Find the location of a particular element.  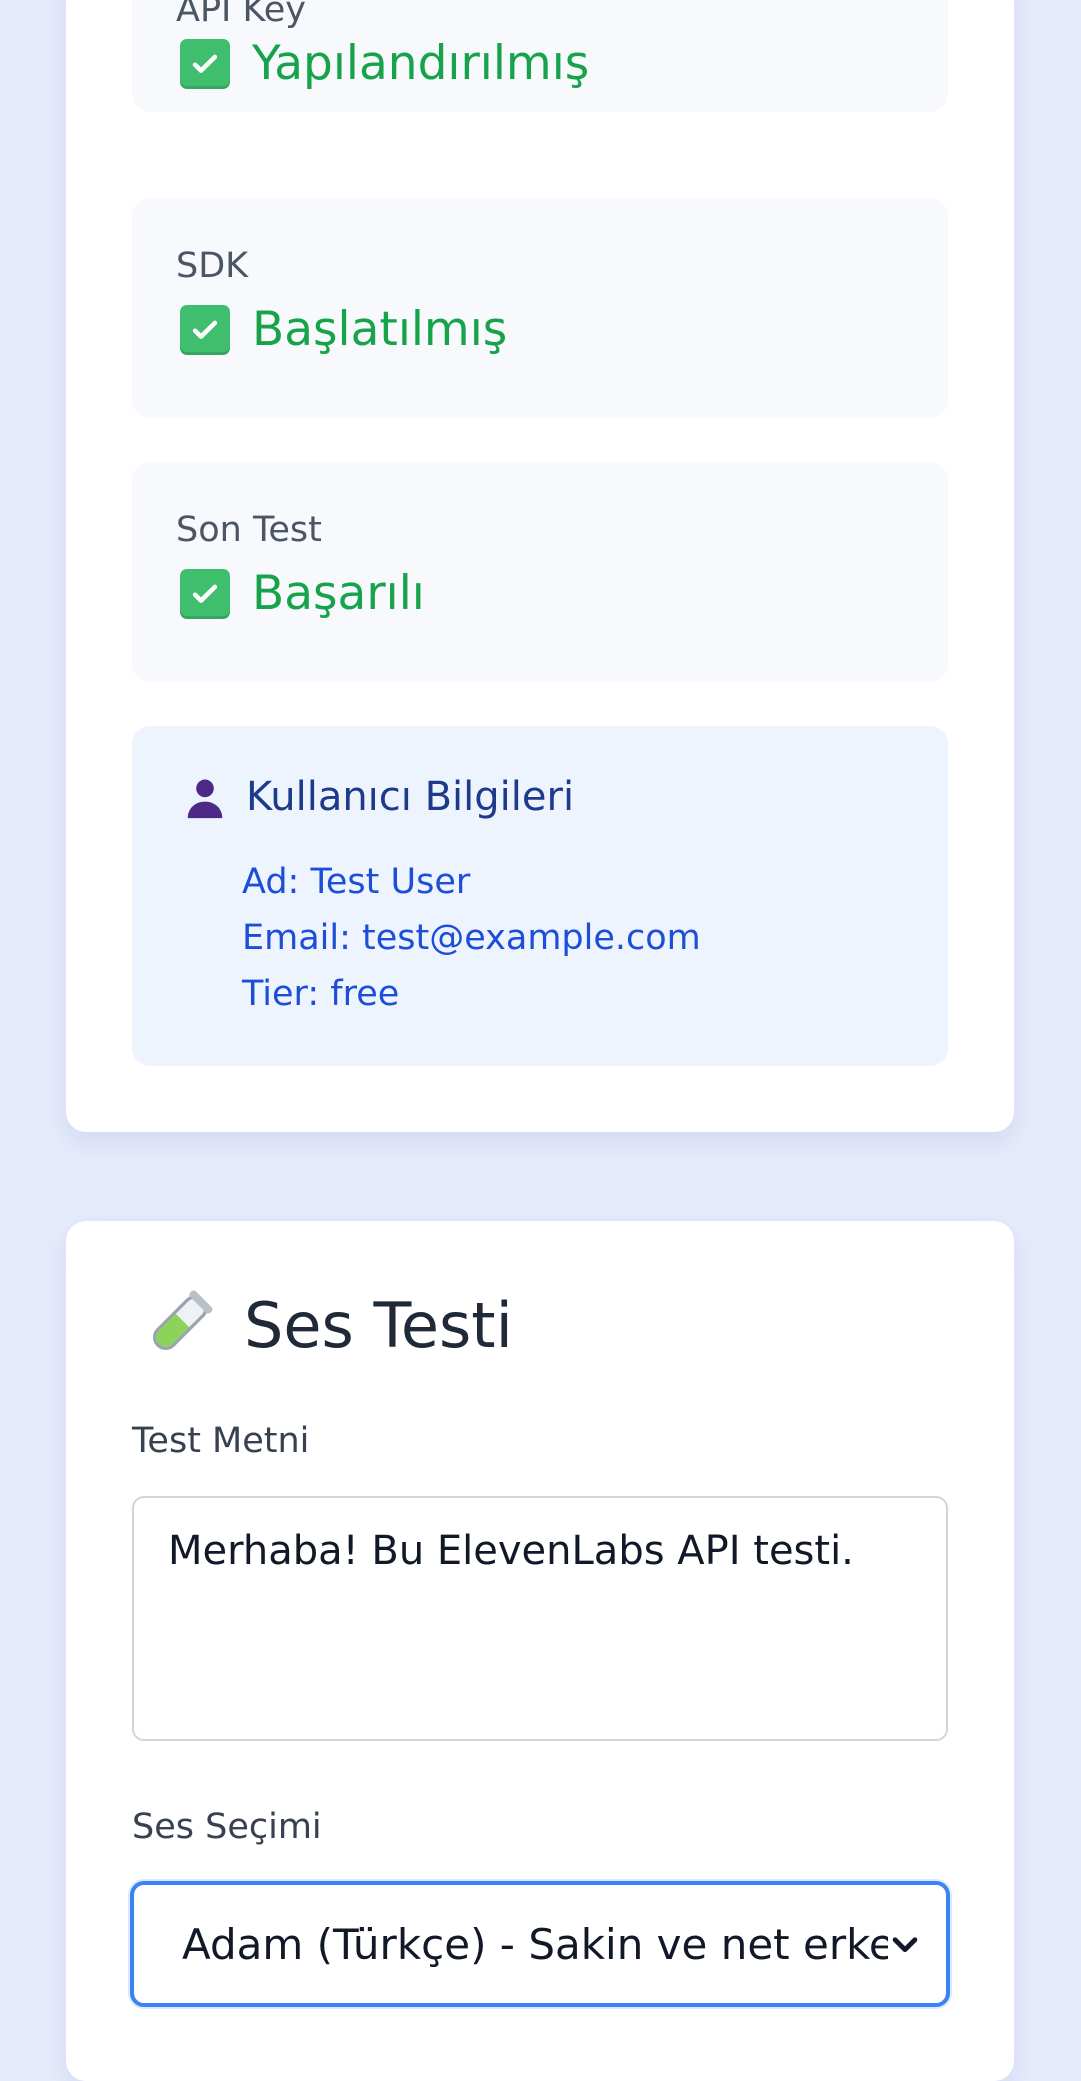

status-value-last-test: Başarılı is located at coordinates (302, 593).